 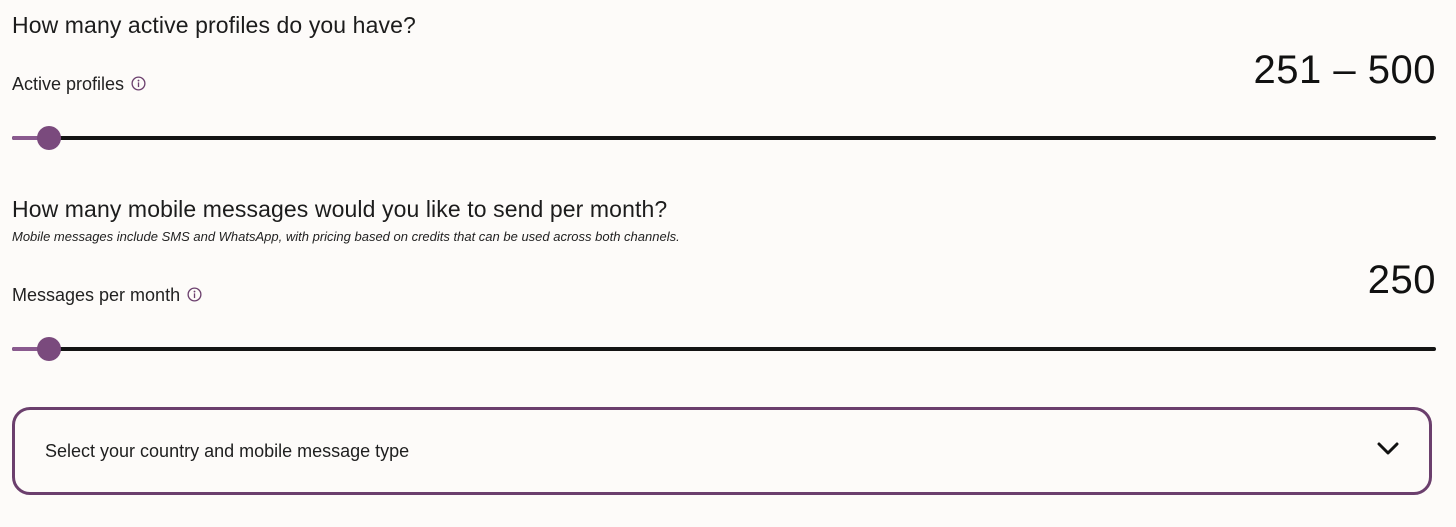 What do you see at coordinates (214, 25) in the screenshot?
I see `profiles-question: How many active profiles do you have?` at bounding box center [214, 25].